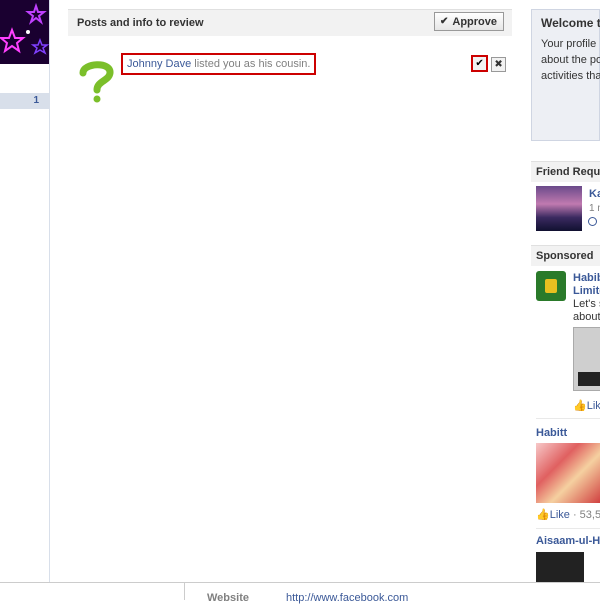 This screenshot has height=604, width=600. I want to click on bottom-divider, so click(184, 591).